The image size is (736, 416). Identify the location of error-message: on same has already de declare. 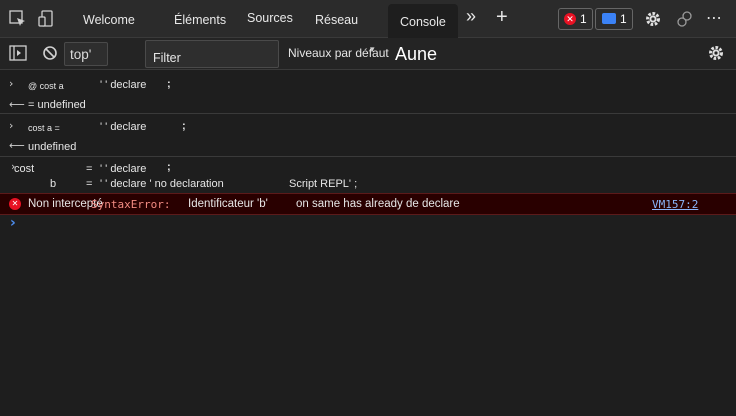
(378, 204).